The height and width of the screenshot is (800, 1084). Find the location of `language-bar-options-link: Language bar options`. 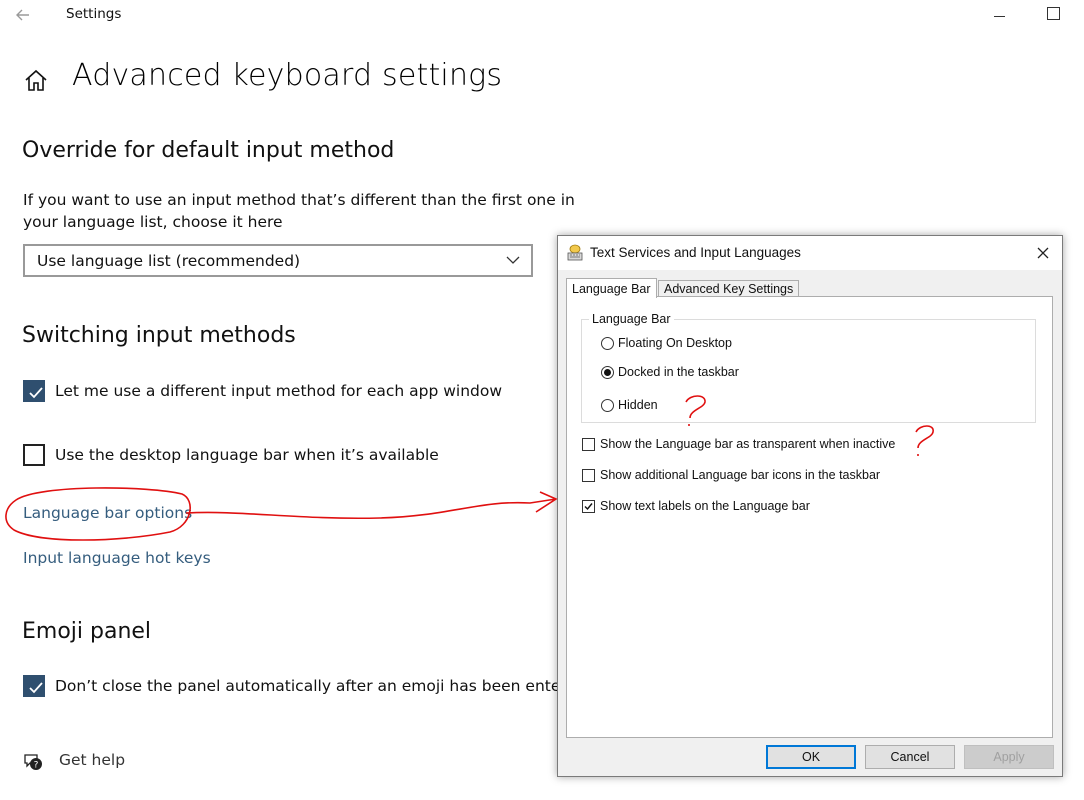

language-bar-options-link: Language bar options is located at coordinates (107, 513).